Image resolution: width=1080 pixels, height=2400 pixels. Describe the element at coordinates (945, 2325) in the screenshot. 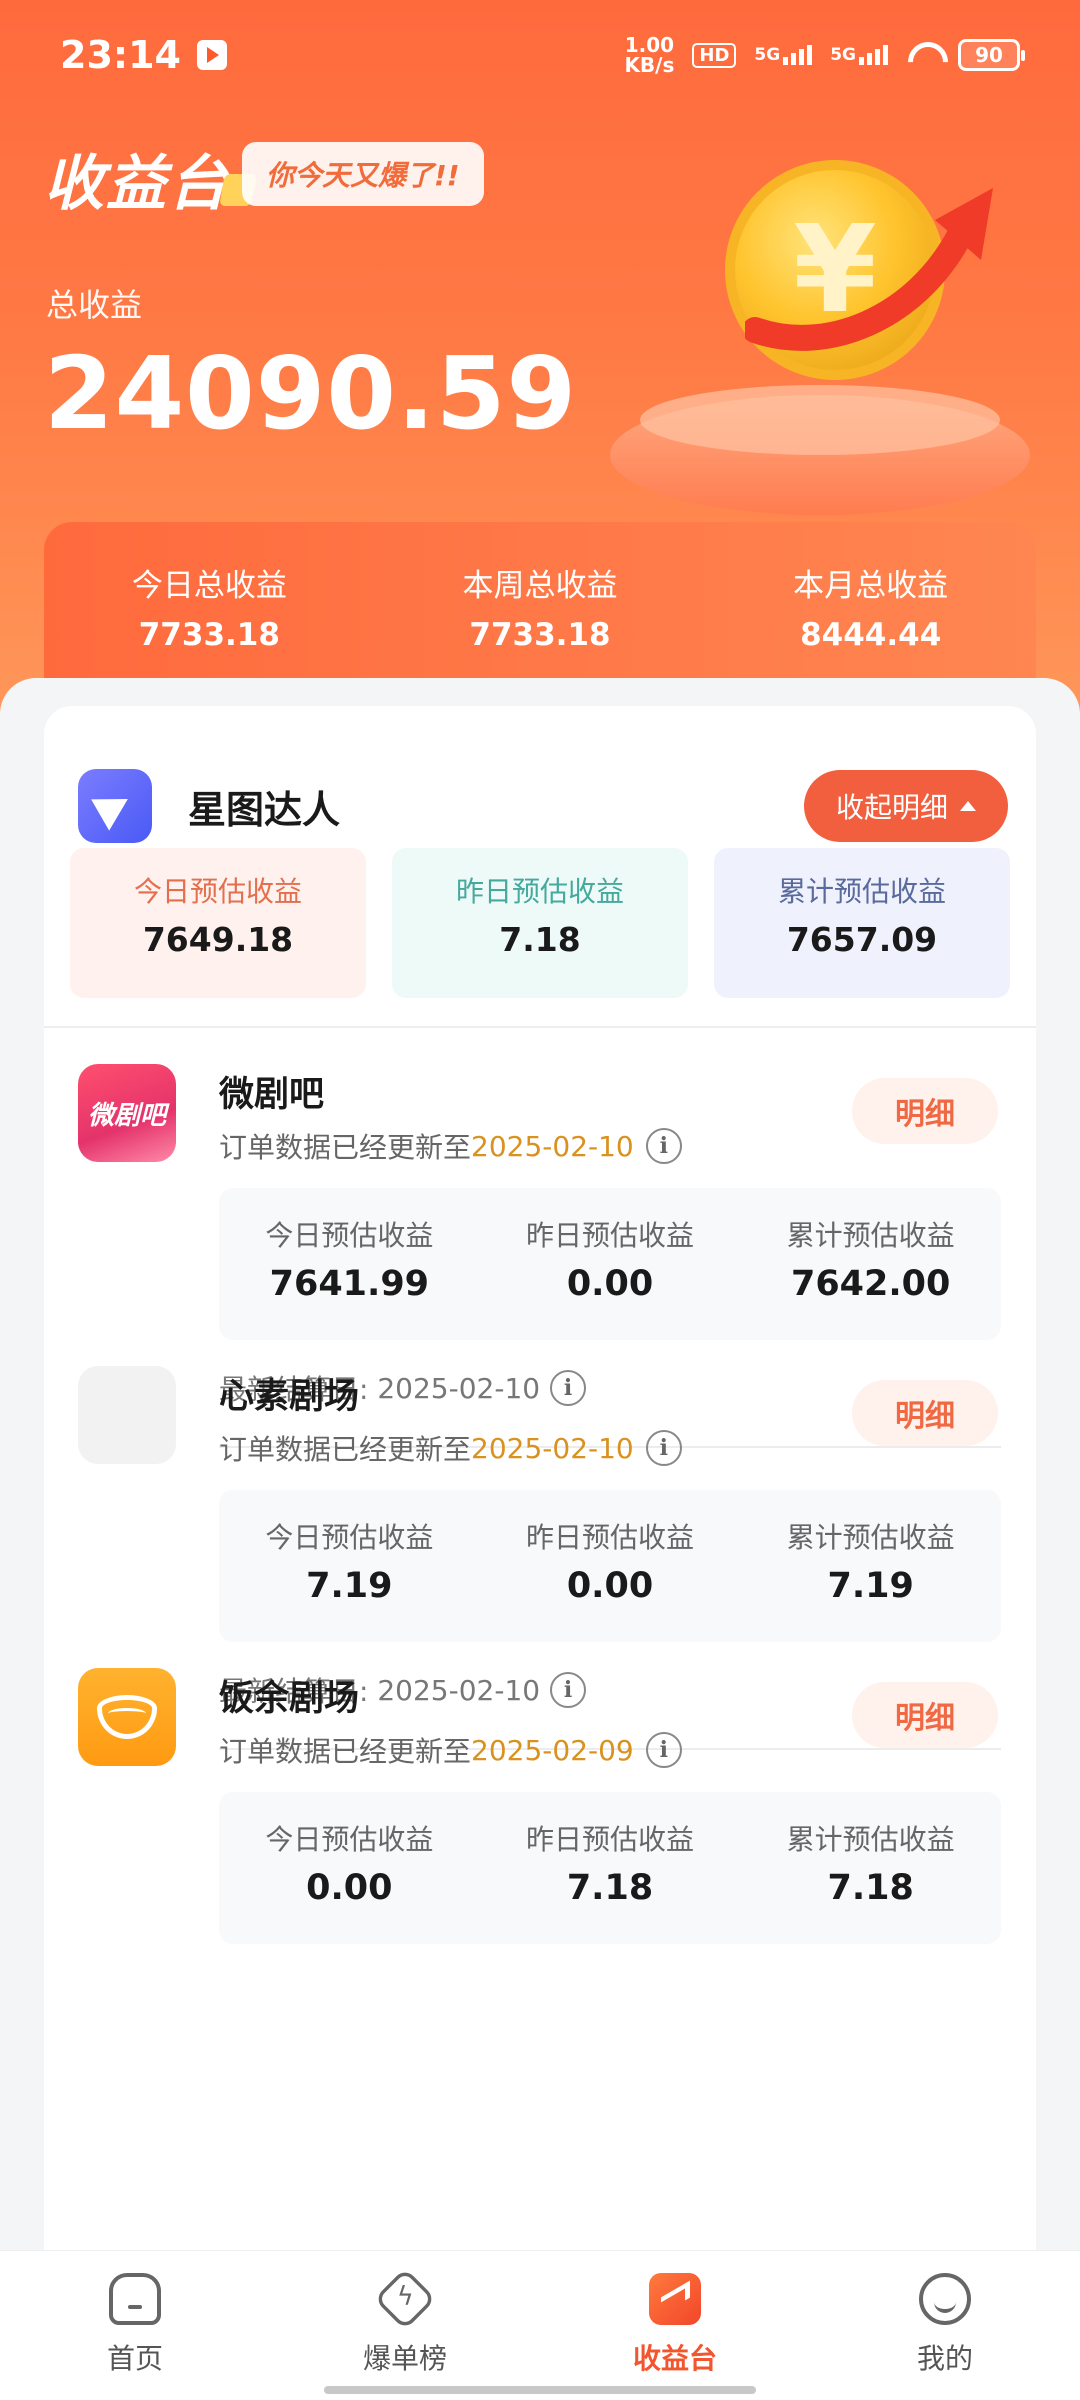

I see `nav-profile: 我的` at that location.